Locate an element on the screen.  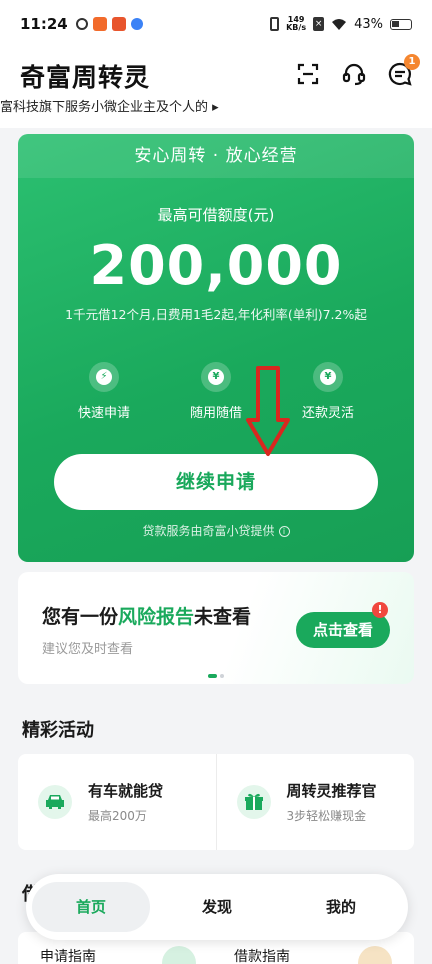
guide-item-apply: 申请指南 is located at coordinates (68, 955).